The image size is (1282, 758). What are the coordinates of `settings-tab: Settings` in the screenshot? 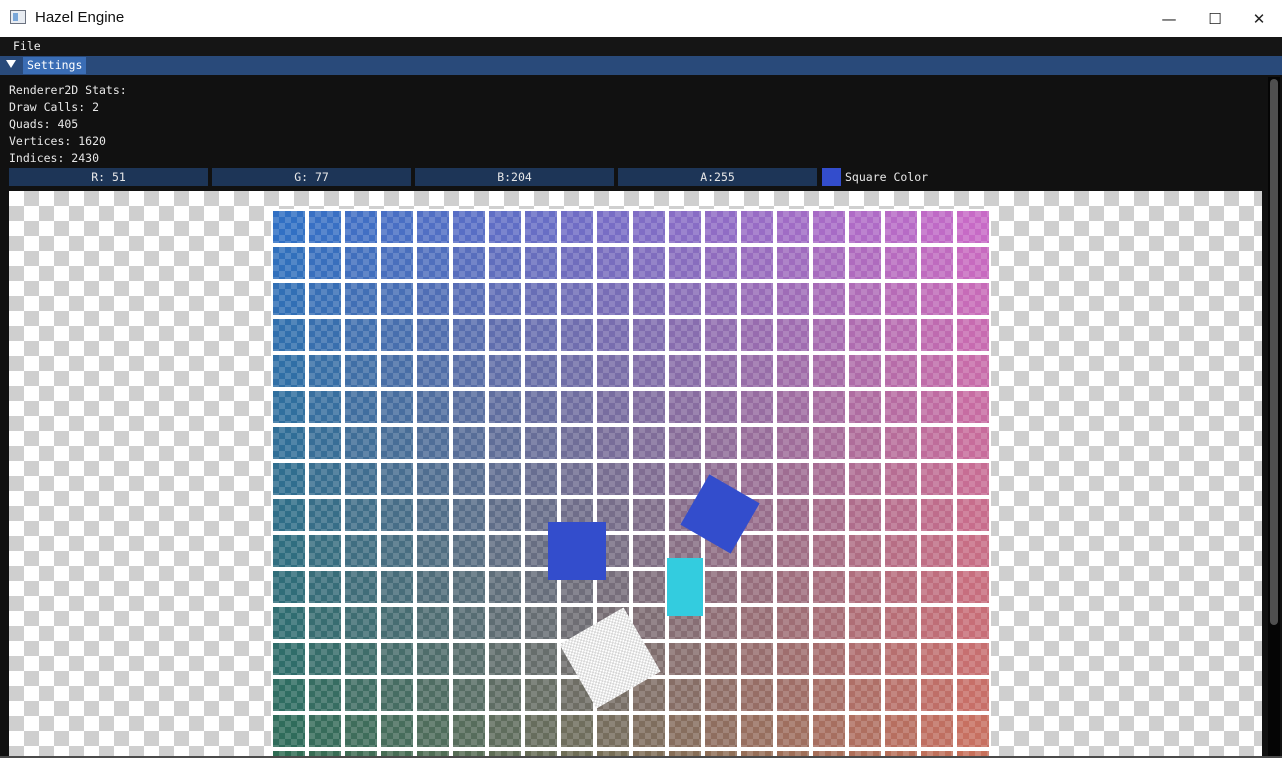 It's located at (55, 65).